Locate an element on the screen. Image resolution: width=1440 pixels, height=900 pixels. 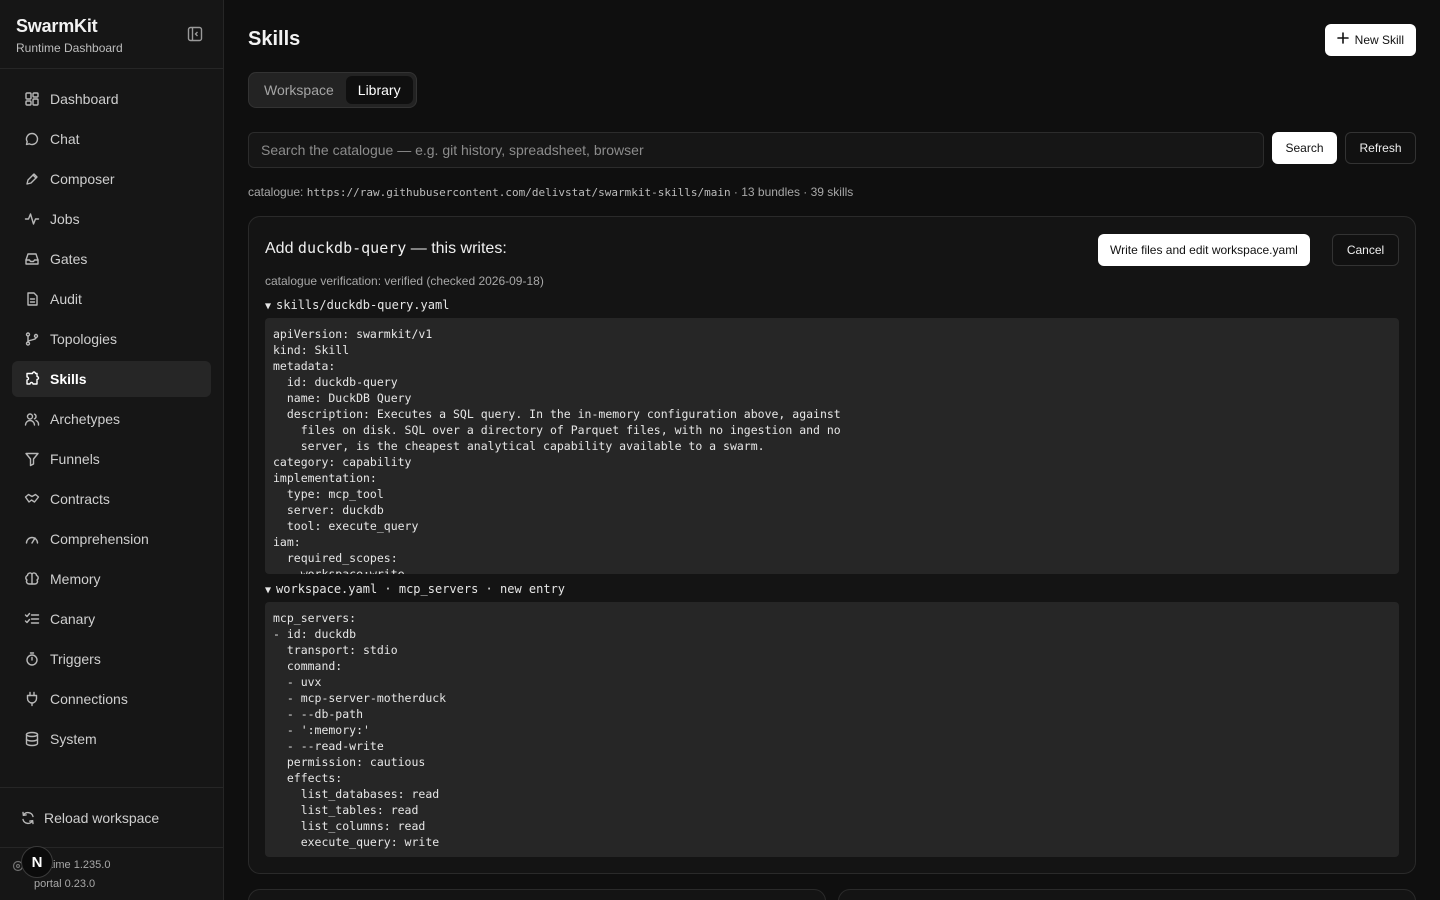
sidebar-item-archetypes: Archetypes is located at coordinates (111, 419).